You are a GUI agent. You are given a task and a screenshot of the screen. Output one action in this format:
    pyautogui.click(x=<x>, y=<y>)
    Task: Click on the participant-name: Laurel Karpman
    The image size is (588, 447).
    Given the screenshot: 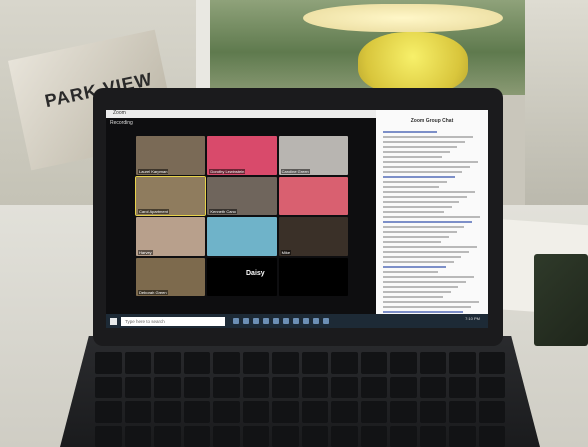 What is the action you would take?
    pyautogui.click(x=153, y=171)
    